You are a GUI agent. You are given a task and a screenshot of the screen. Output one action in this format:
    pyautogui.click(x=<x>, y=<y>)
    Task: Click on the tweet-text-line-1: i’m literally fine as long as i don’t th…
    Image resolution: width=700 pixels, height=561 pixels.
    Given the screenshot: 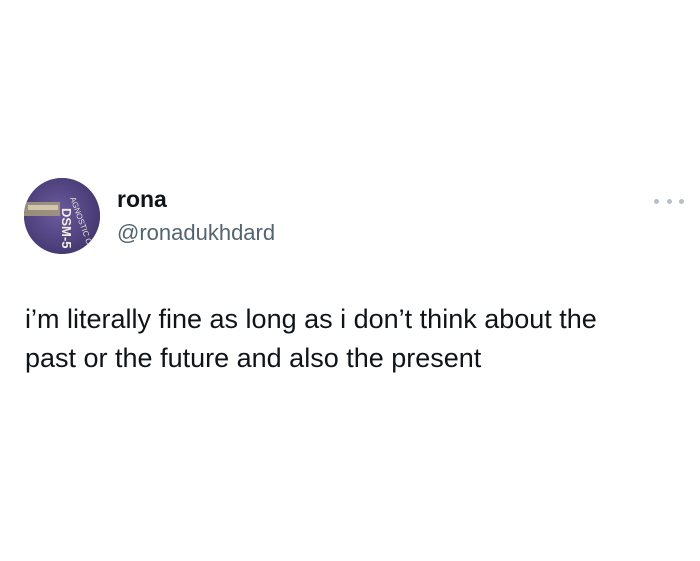 What is the action you would take?
    pyautogui.click(x=311, y=319)
    